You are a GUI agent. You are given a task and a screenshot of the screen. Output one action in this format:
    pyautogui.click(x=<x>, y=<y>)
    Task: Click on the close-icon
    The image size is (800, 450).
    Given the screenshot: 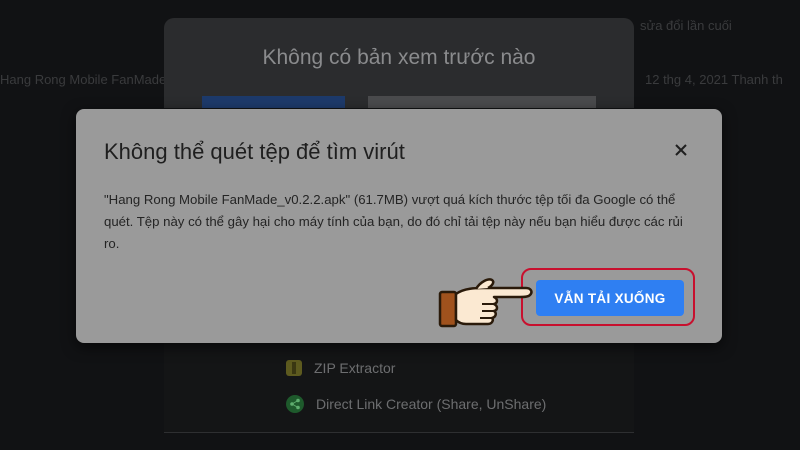 What is the action you would take?
    pyautogui.click(x=681, y=150)
    